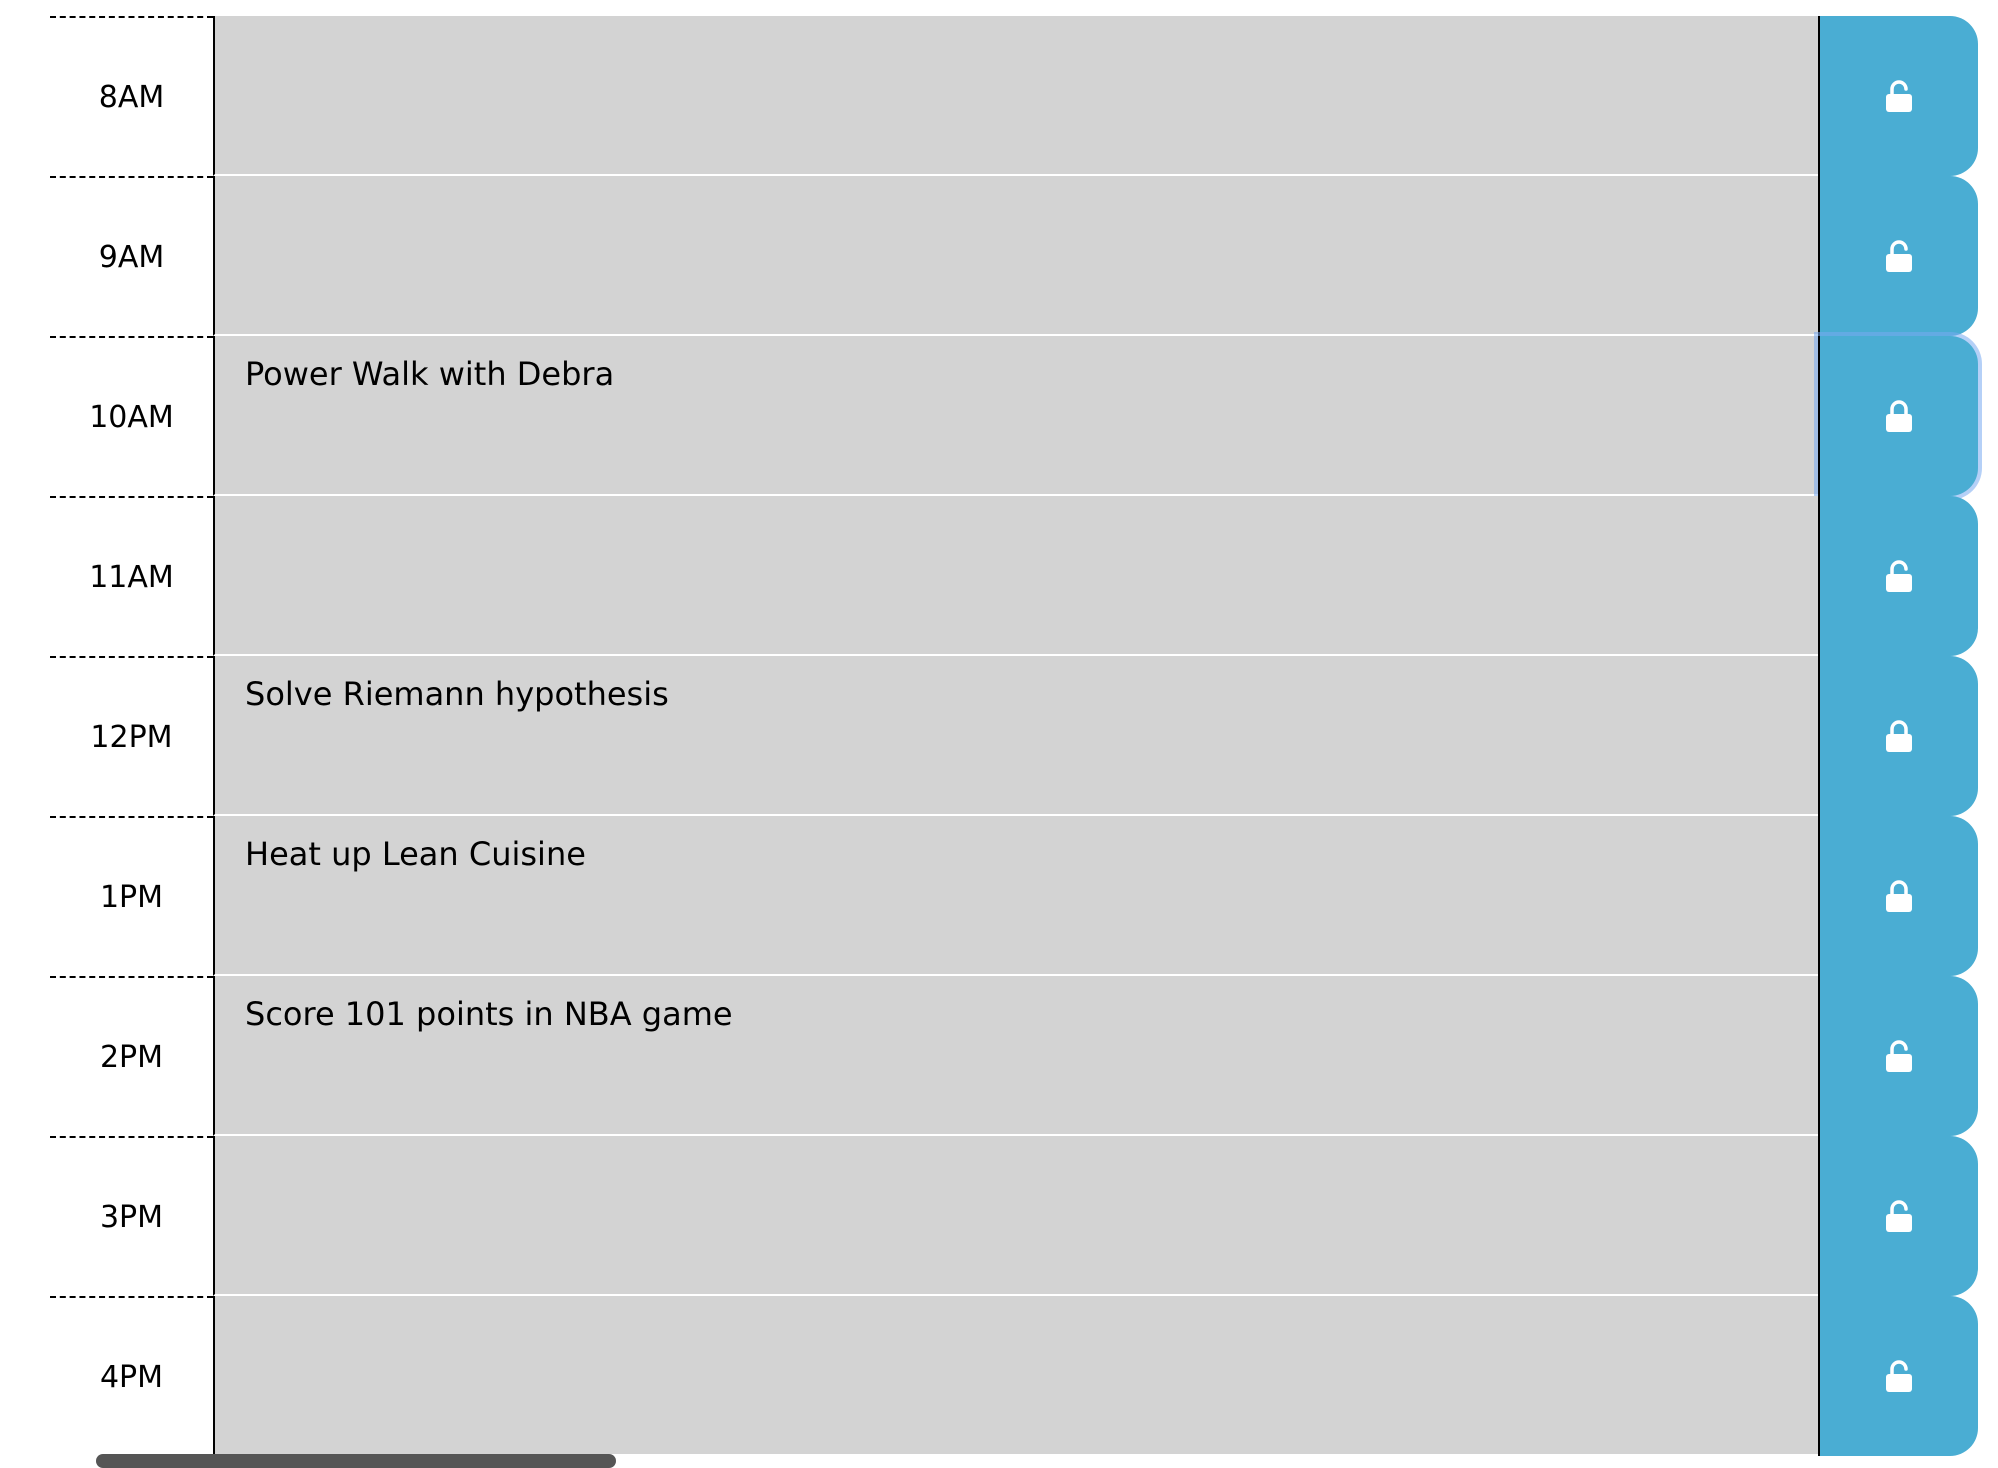 The height and width of the screenshot is (1468, 1998). I want to click on hour-label: 11AM, so click(131, 576).